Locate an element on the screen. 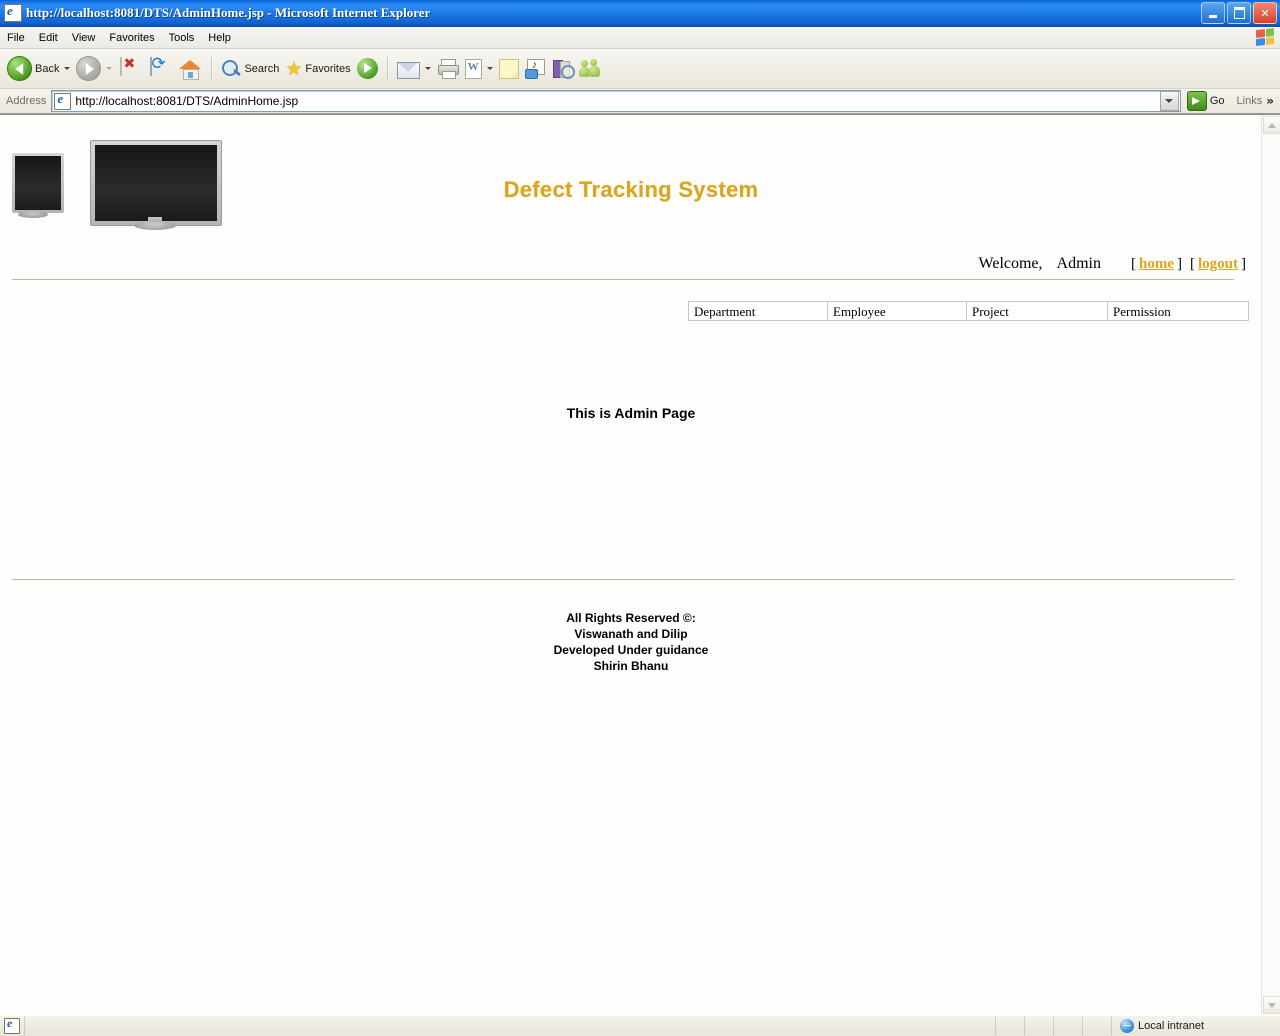  menu-item-help: Help is located at coordinates (219, 38).